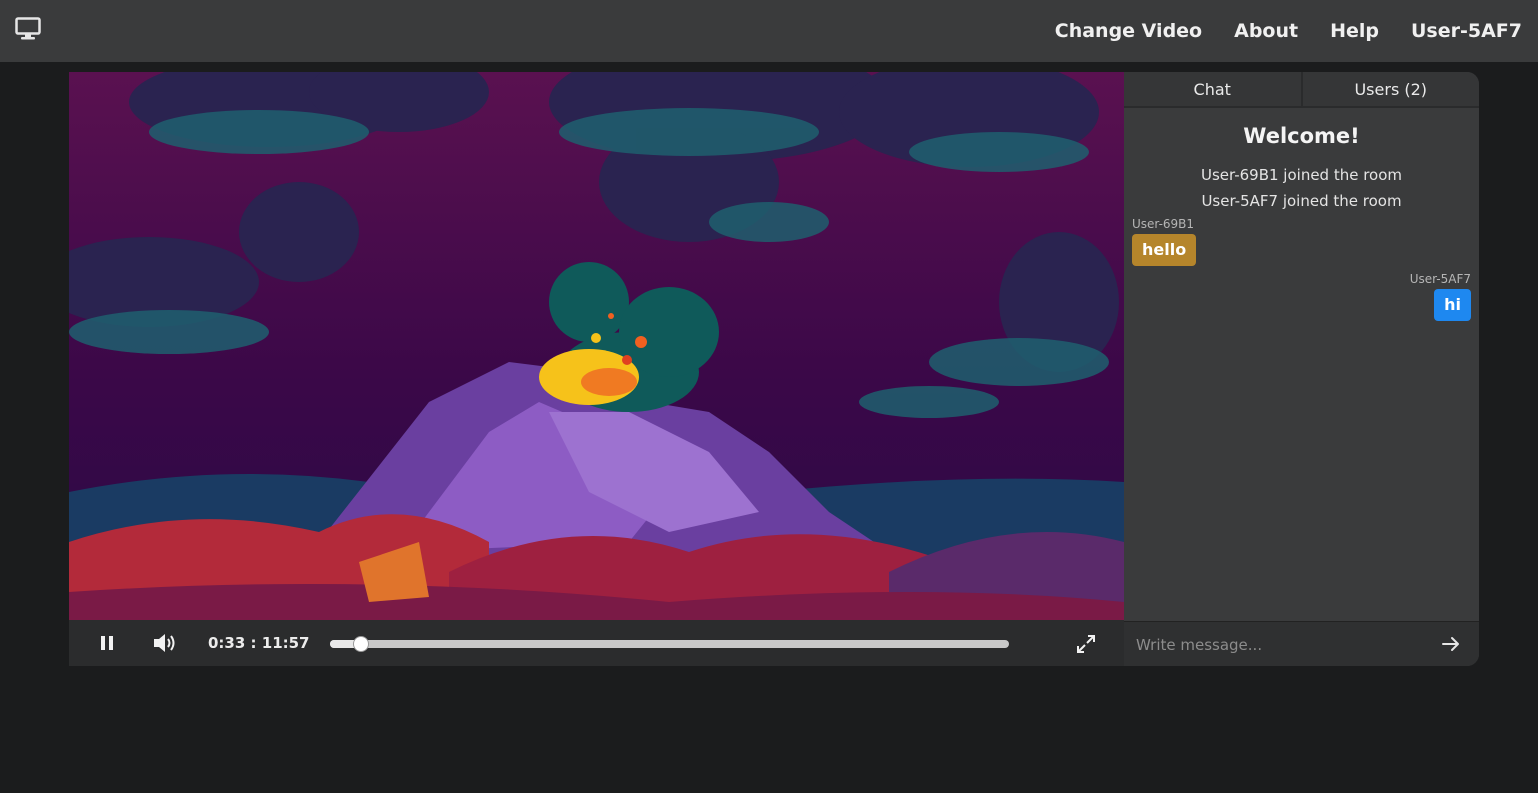 The image size is (1538, 793). What do you see at coordinates (259, 643) in the screenshot?
I see `playback-time: 0:33 : 11:57` at bounding box center [259, 643].